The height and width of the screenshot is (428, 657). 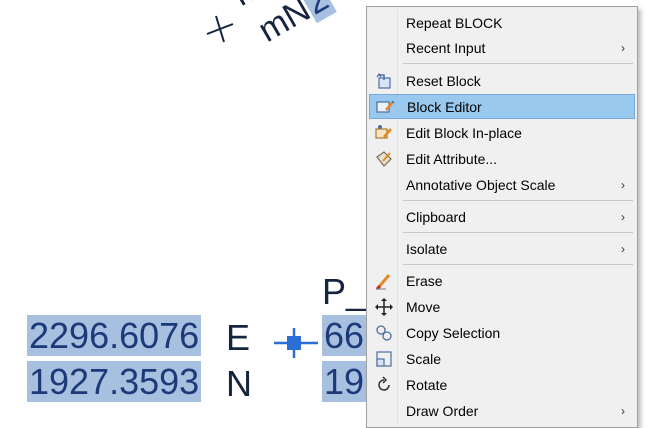 I want to click on menu-item-rotate: Rotate, so click(x=502, y=384).